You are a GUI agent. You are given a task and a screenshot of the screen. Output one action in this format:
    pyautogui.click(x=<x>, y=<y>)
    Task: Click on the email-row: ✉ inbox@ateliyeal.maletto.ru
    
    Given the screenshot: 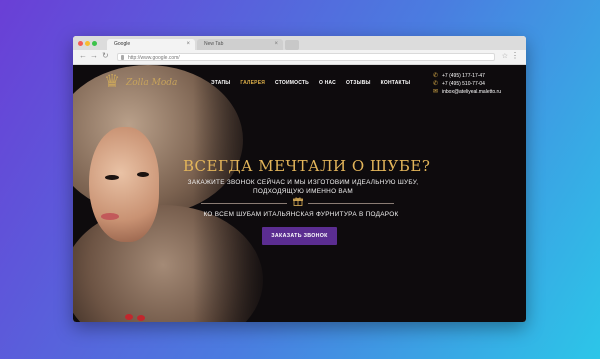 What is the action you would take?
    pyautogui.click(x=467, y=93)
    